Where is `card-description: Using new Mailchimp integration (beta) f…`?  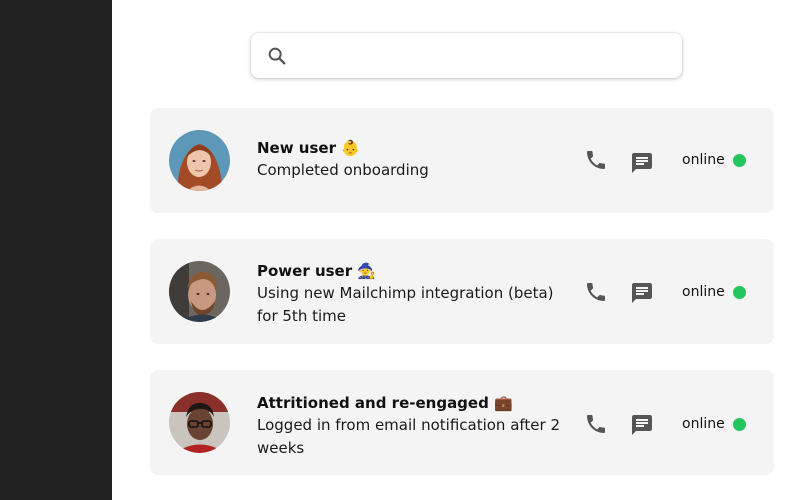
card-description: Using new Mailchimp integration (beta) f… is located at coordinates (405, 304).